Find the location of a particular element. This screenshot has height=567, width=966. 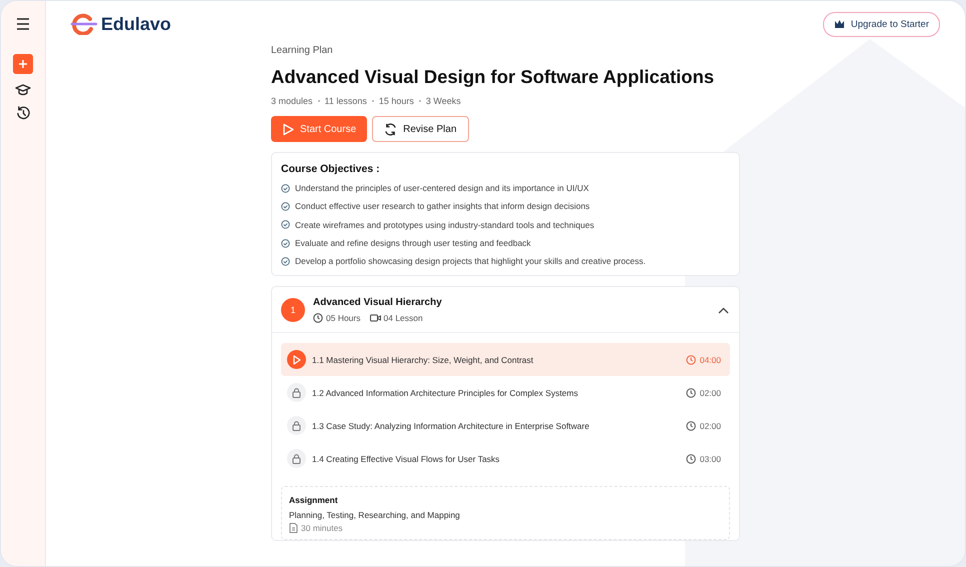

video-camera-icon is located at coordinates (375, 318).